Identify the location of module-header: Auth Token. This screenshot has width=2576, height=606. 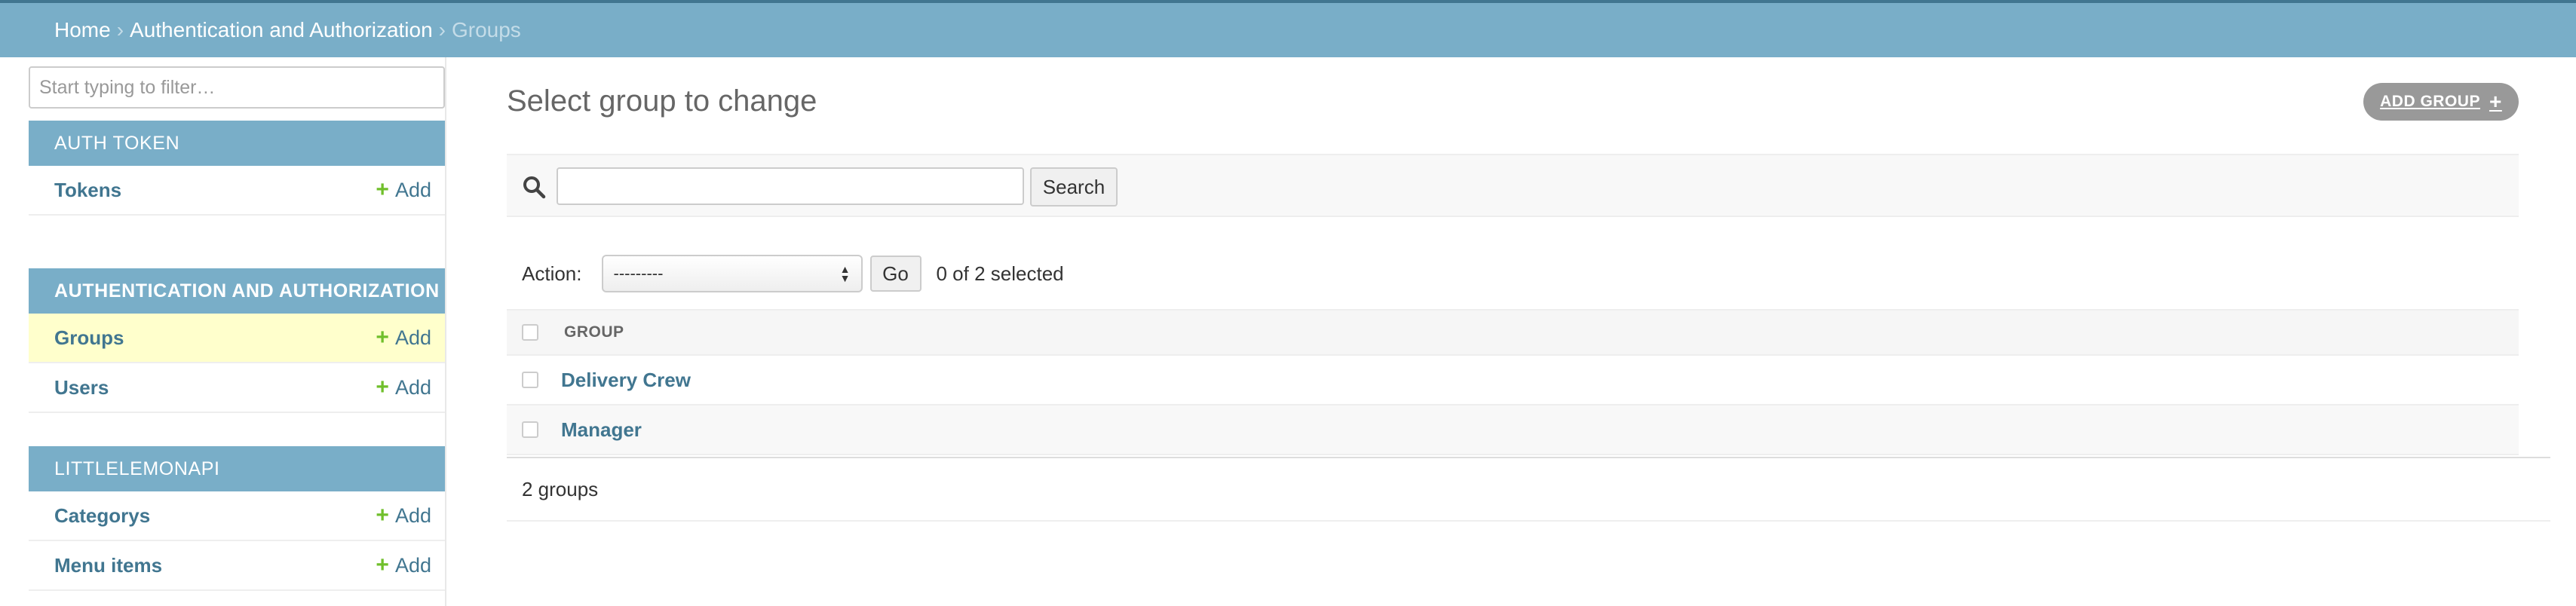
(237, 143).